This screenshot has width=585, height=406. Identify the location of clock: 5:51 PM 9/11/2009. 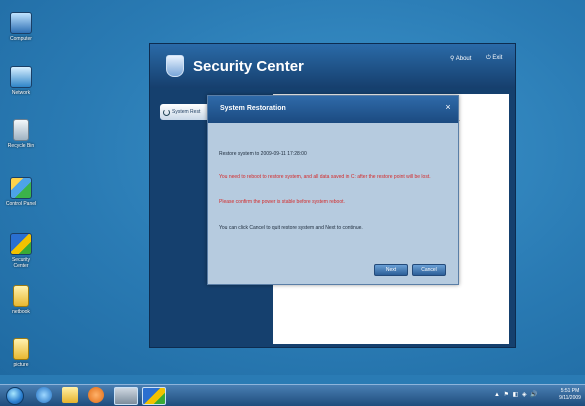
(570, 395).